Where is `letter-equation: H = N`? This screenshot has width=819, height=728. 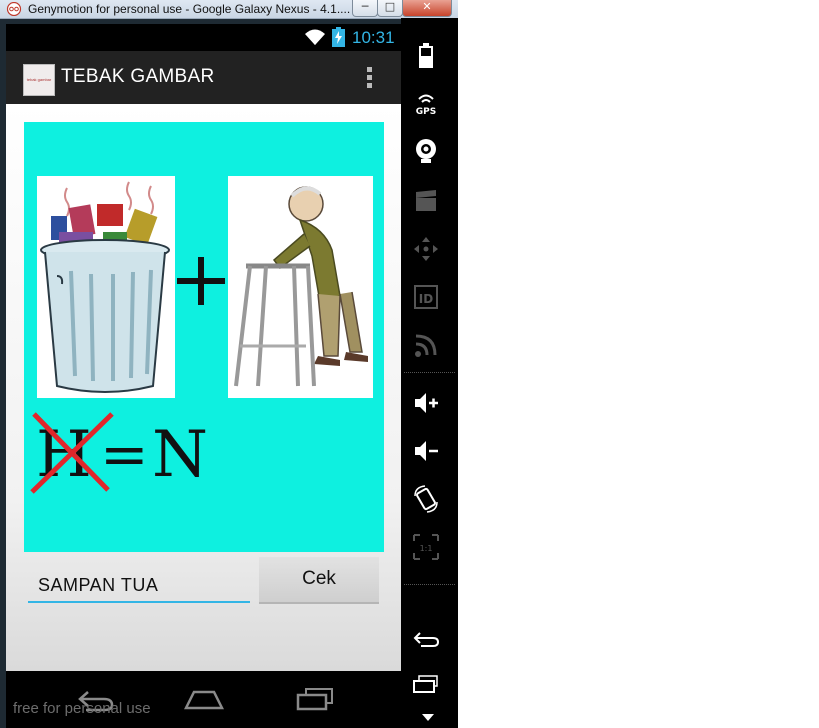 letter-equation: H = N is located at coordinates (119, 453).